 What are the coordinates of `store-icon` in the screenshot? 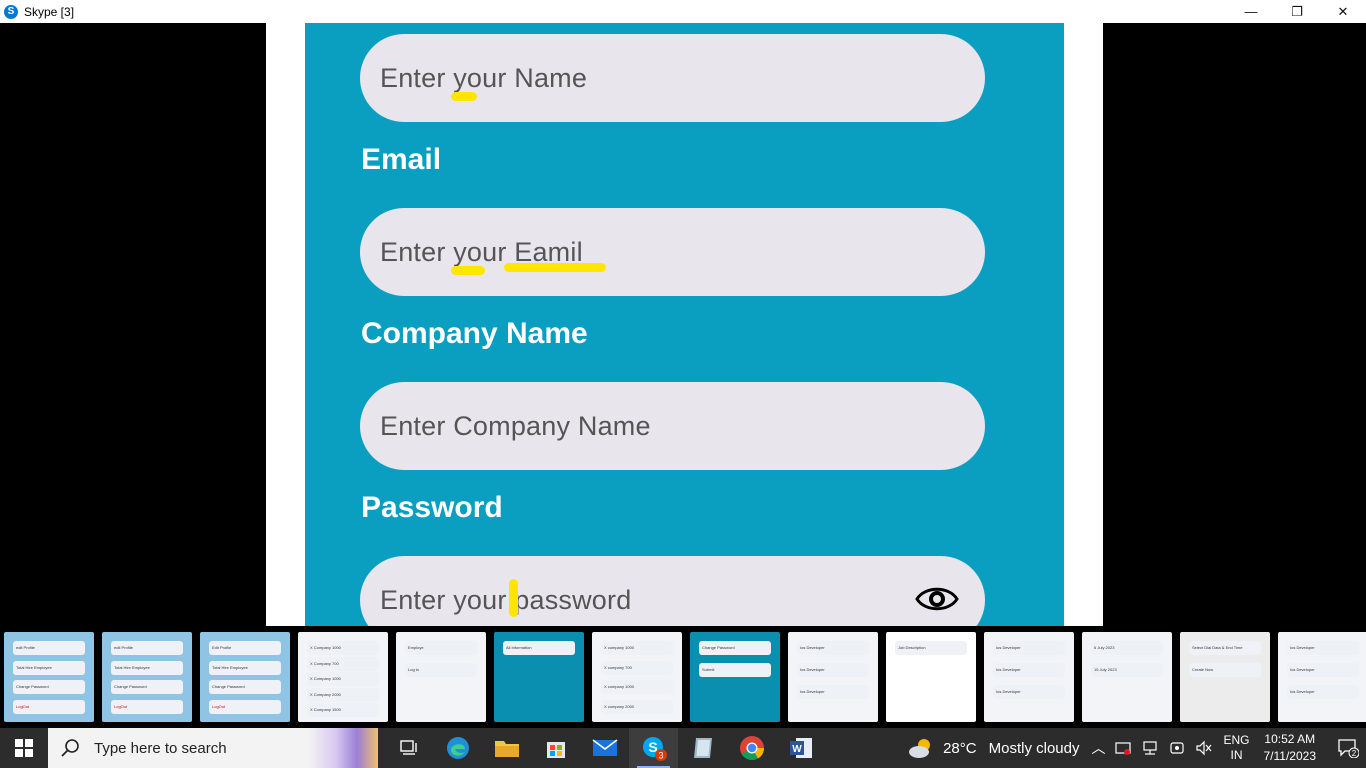 It's located at (555, 750).